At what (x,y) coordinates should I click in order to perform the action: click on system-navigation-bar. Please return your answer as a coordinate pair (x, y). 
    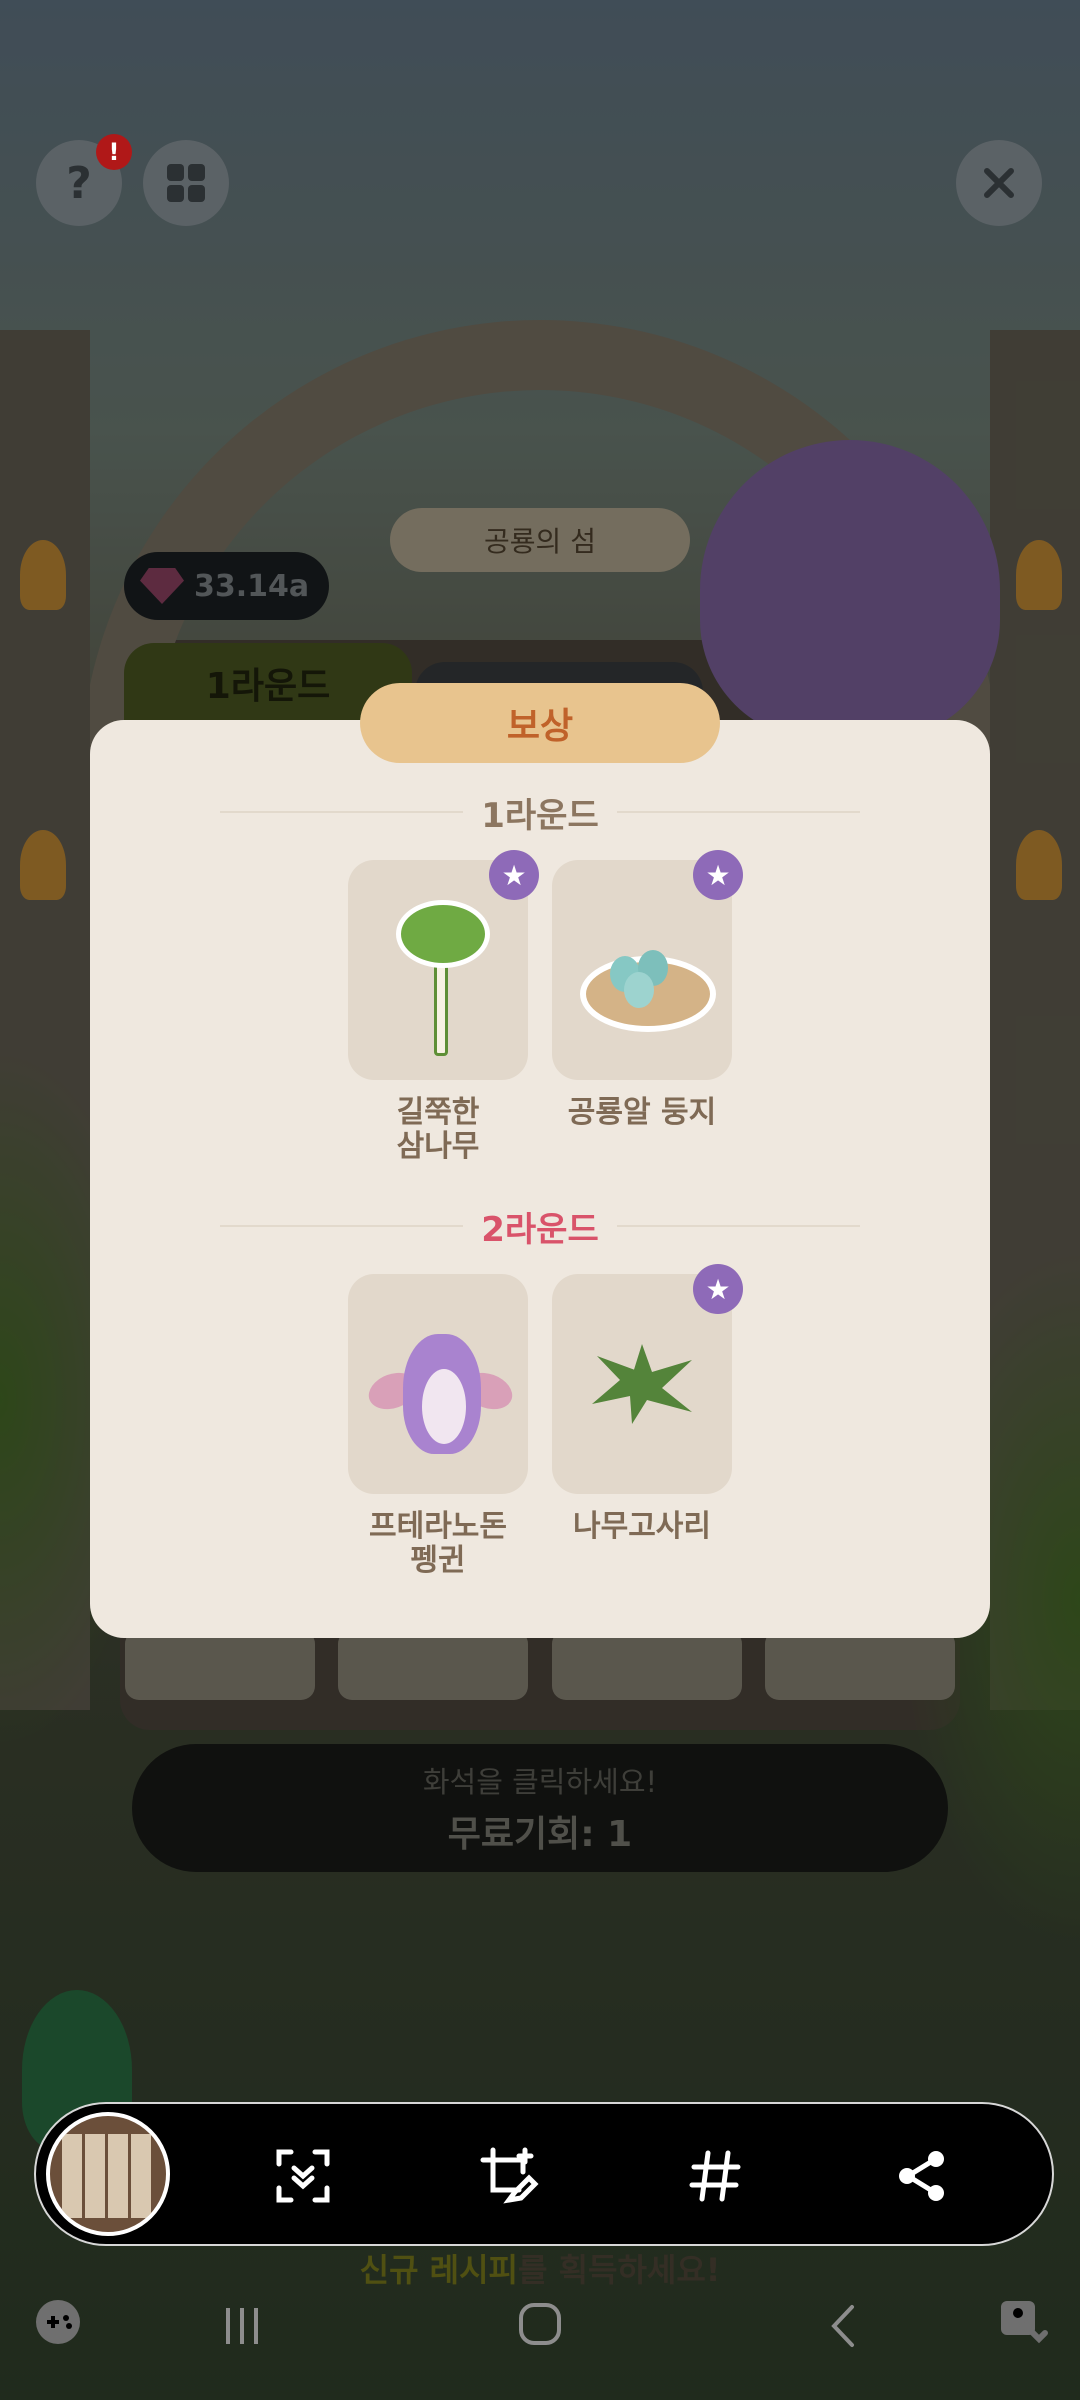
    Looking at the image, I should click on (540, 2340).